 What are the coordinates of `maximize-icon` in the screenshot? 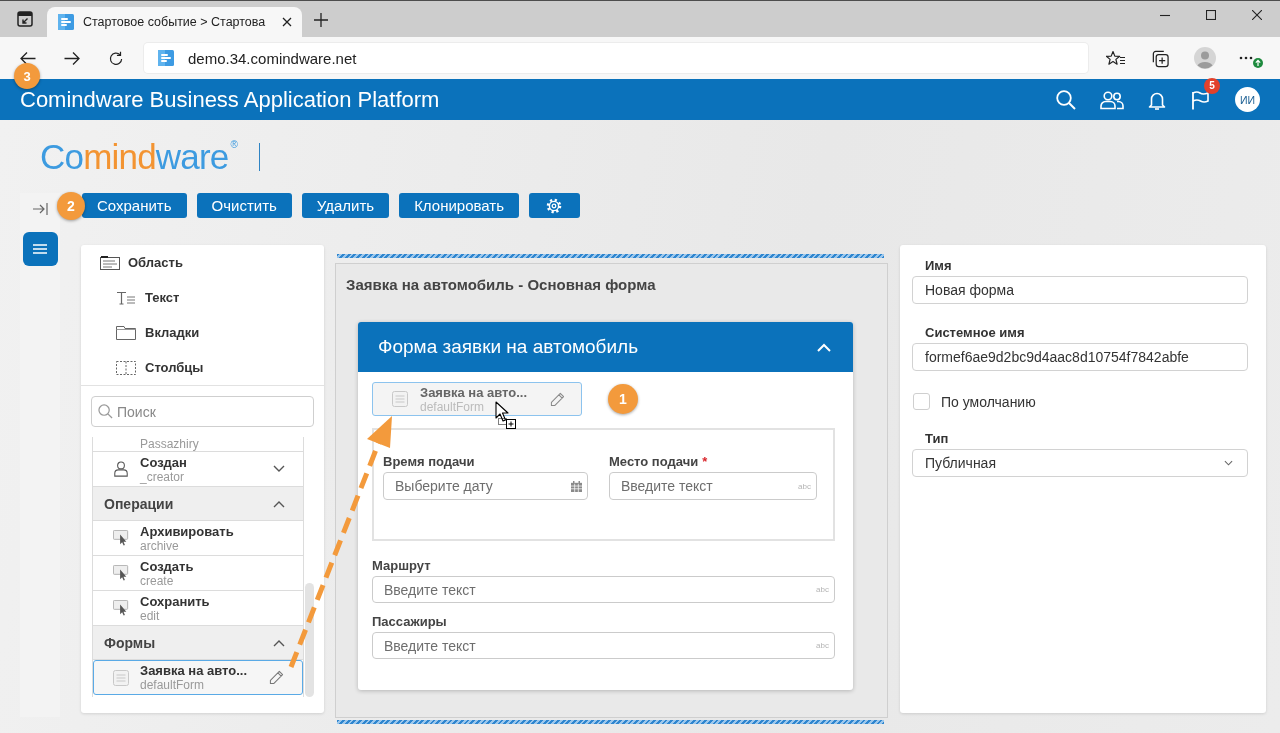 It's located at (1211, 15).